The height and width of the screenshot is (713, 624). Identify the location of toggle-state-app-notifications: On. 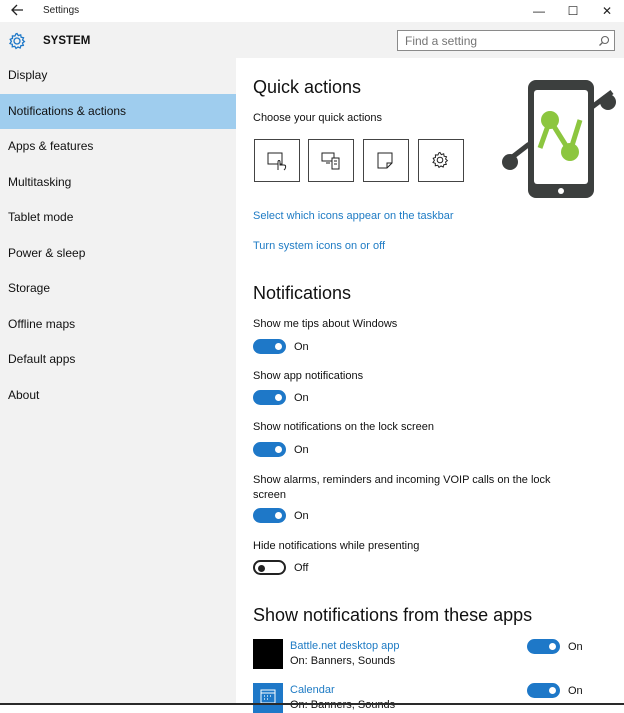
(301, 398).